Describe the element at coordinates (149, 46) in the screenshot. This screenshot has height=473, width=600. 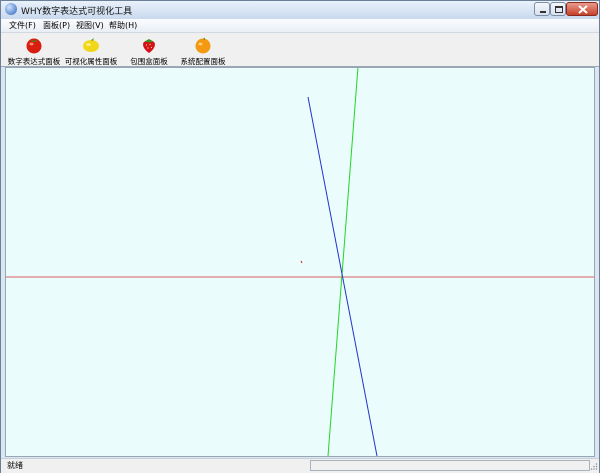
I see `strawberry-icon` at that location.